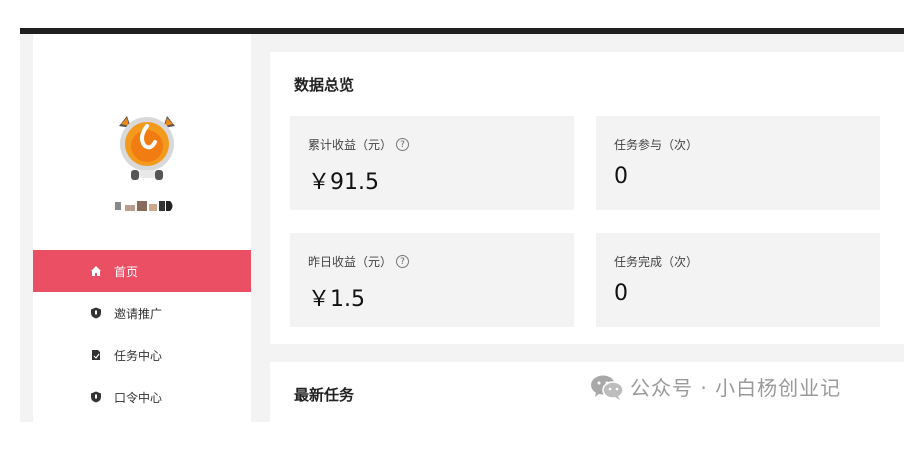 This screenshot has height=465, width=904. What do you see at coordinates (138, 397) in the screenshot?
I see `sidebar-item-label: 口令中心` at bounding box center [138, 397].